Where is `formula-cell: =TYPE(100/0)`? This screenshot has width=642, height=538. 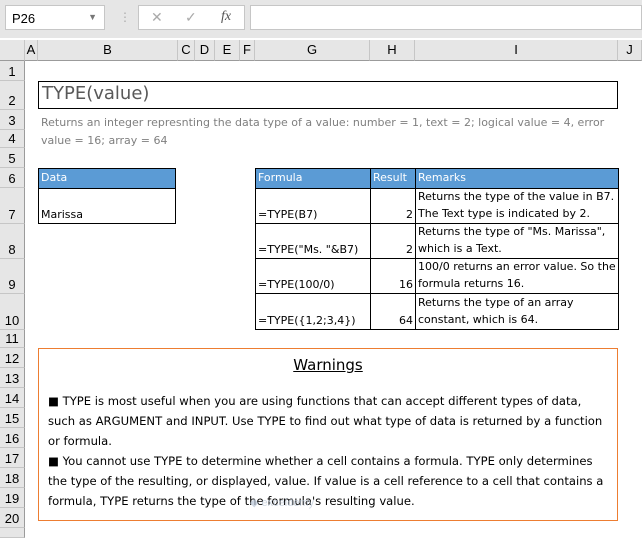
formula-cell: =TYPE(100/0) is located at coordinates (313, 276).